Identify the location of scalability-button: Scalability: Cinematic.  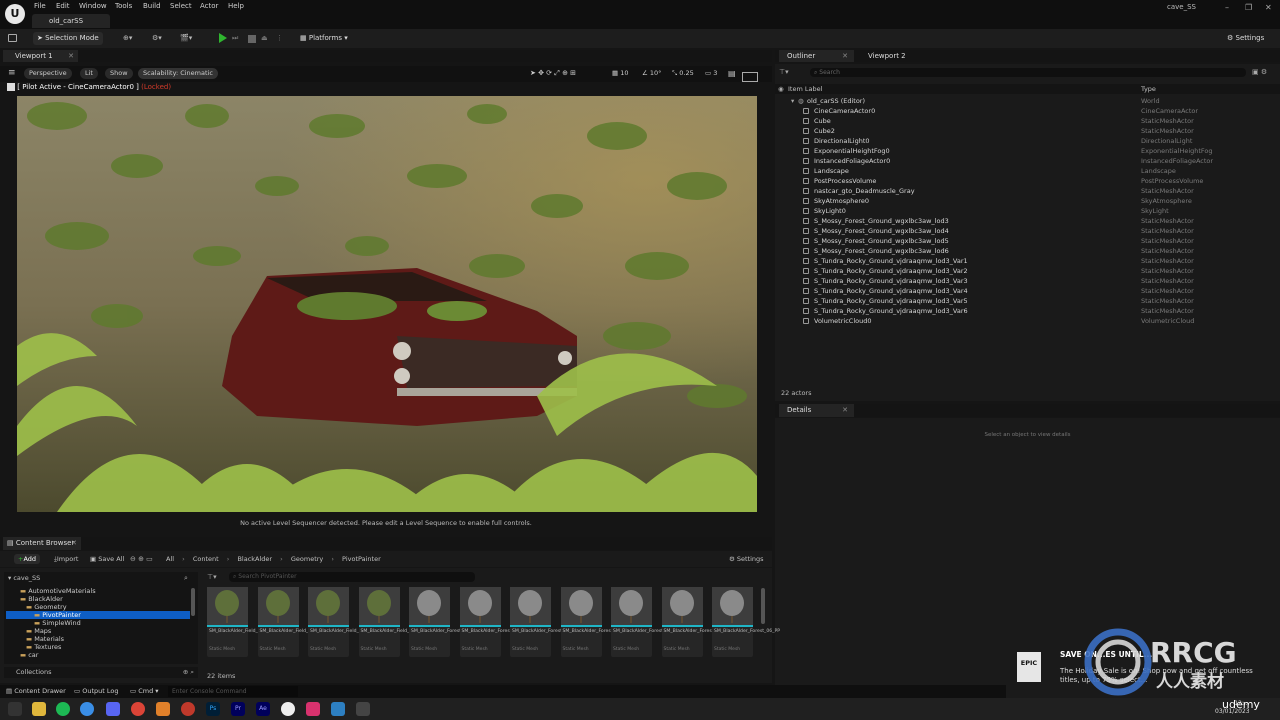
(178, 73).